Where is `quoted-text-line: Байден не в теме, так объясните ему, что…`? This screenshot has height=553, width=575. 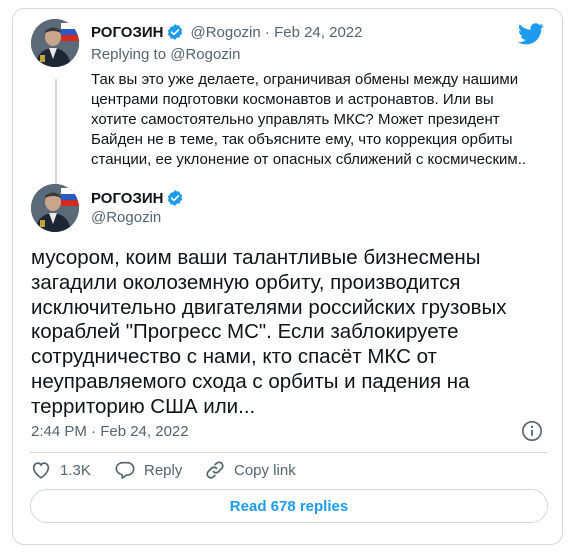
quoted-text-line: Байден не в теме, так объясните ему, что… is located at coordinates (302, 139).